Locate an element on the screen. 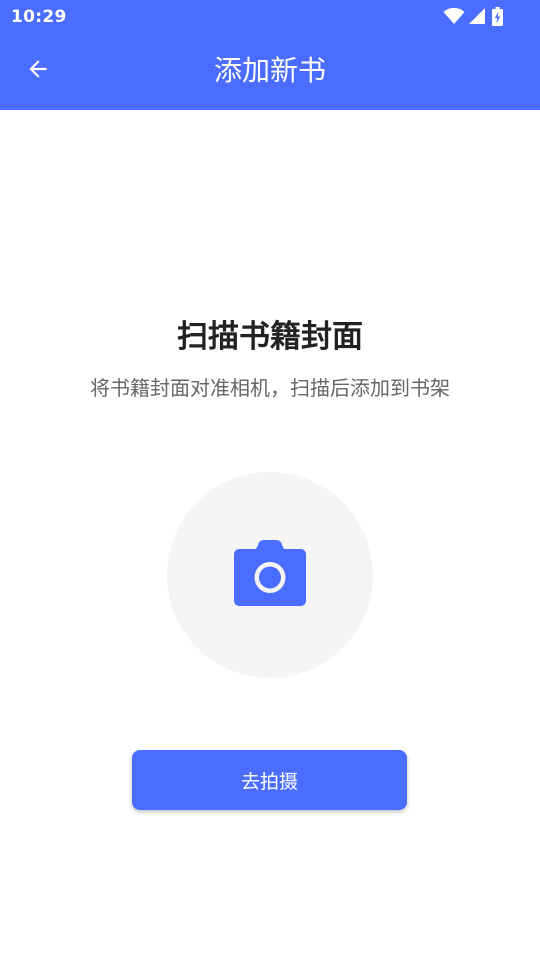 Image resolution: width=540 pixels, height=960 pixels. page-title: 添加新书 is located at coordinates (269, 70).